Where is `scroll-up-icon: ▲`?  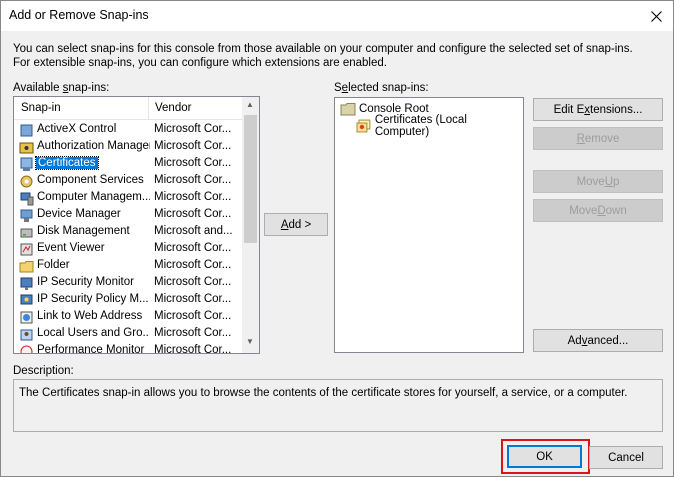
scroll-up-icon: ▲ is located at coordinates (250, 104).